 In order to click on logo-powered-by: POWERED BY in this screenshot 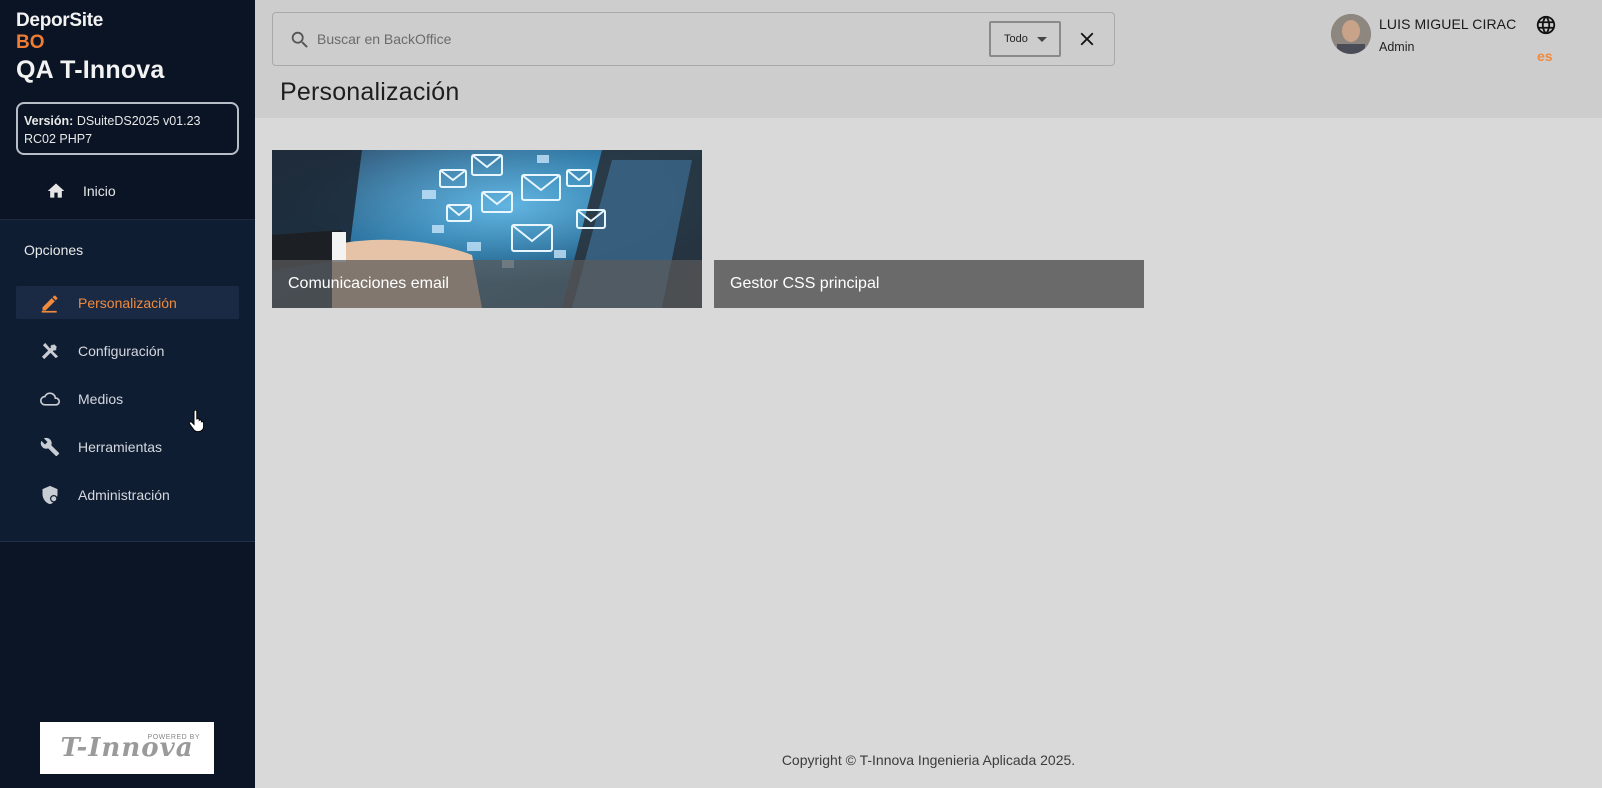, I will do `click(173, 737)`.